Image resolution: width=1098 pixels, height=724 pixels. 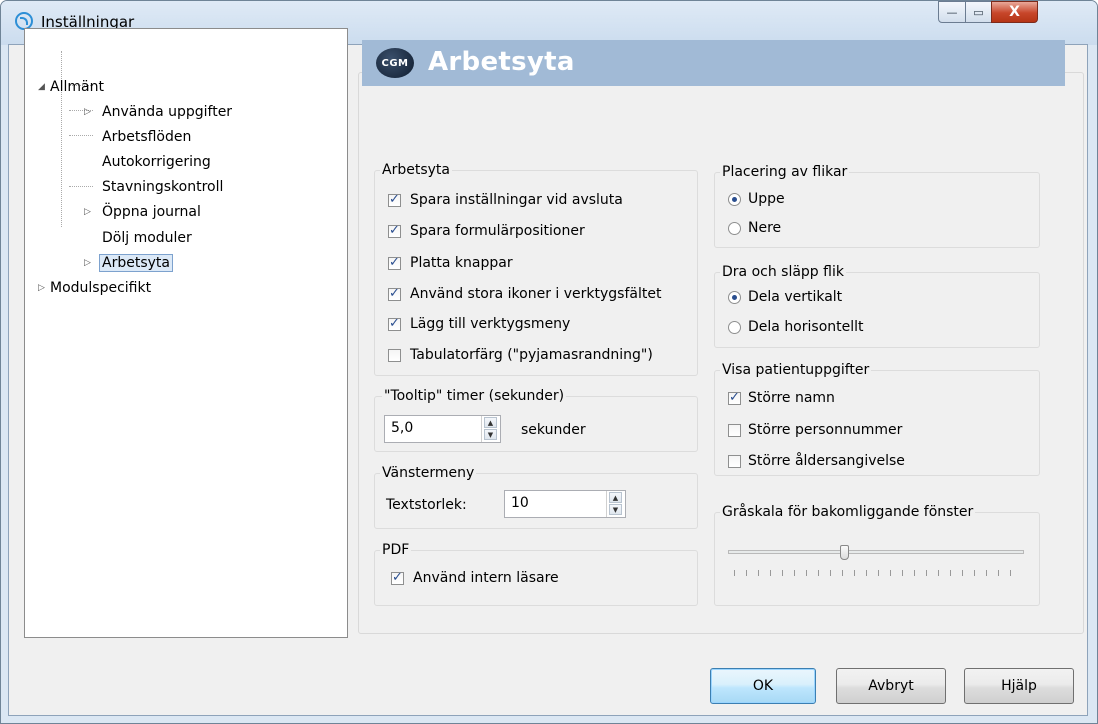 I want to click on tooltip-timer-spinner: 5,0 ▲ ▼, so click(x=442, y=429).